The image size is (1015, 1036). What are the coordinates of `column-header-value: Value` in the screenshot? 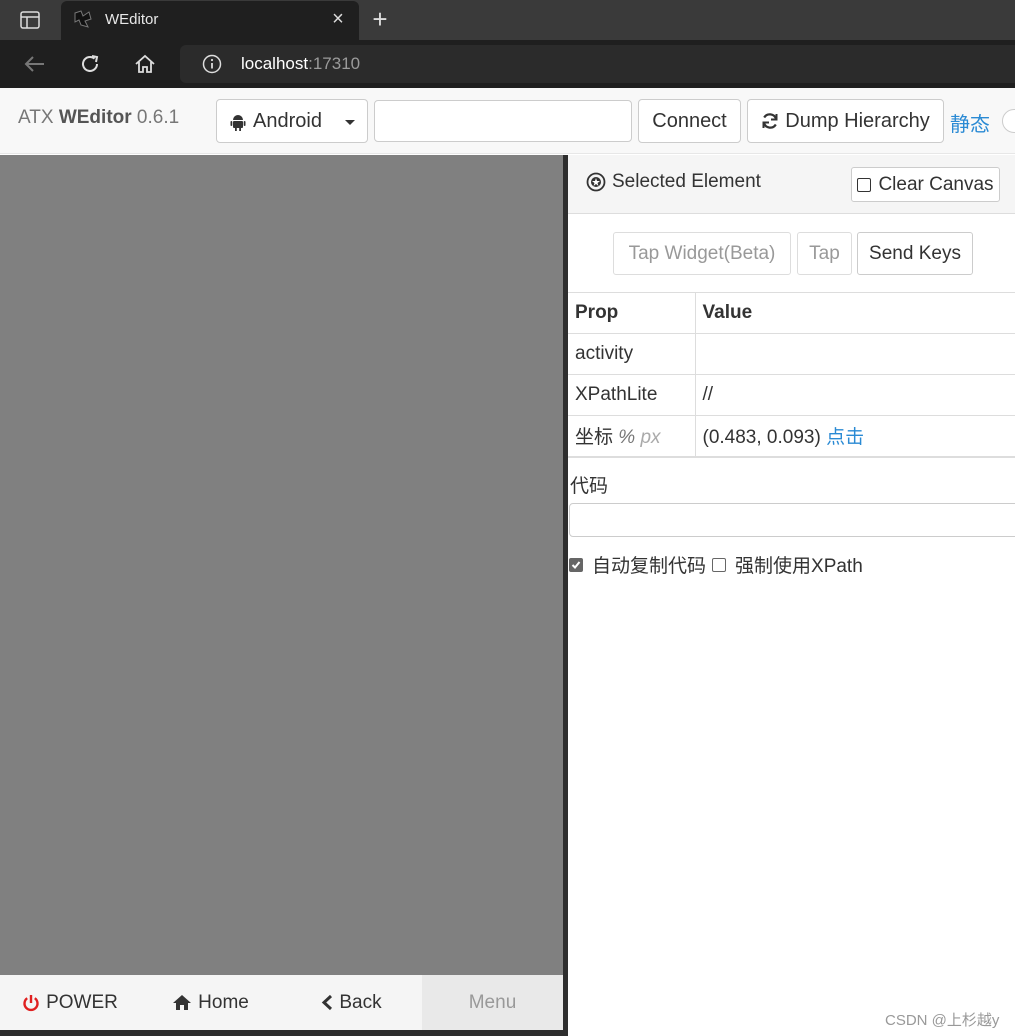 It's located at (855, 313).